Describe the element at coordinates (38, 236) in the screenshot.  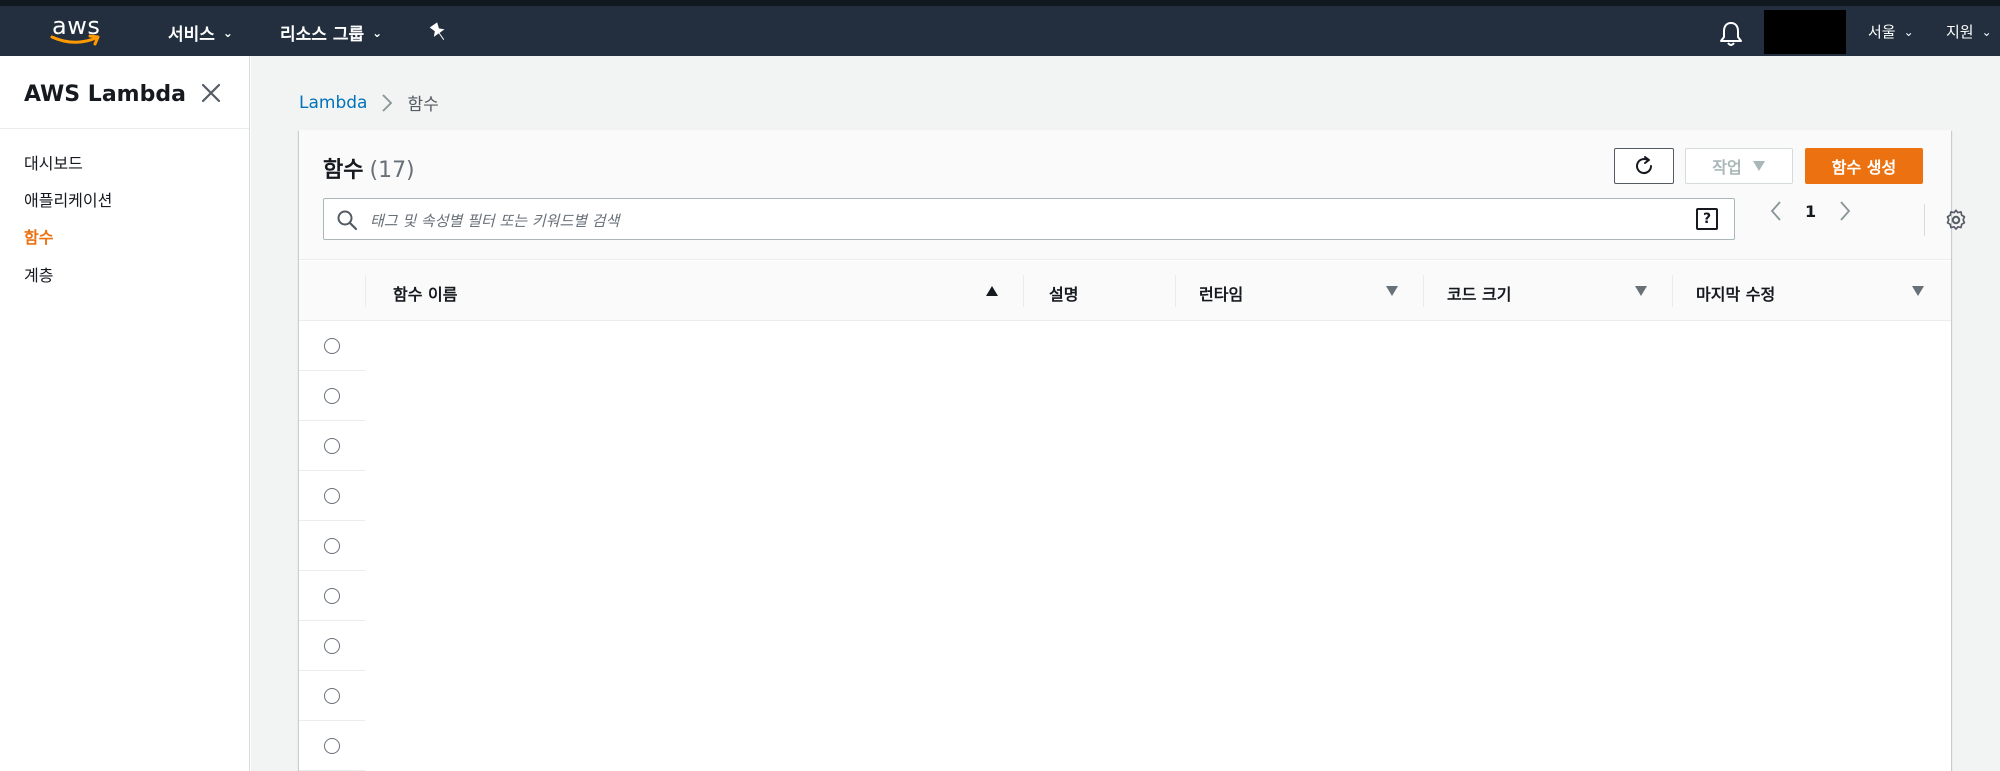
I see `sidebar-item-functions: 함수` at that location.